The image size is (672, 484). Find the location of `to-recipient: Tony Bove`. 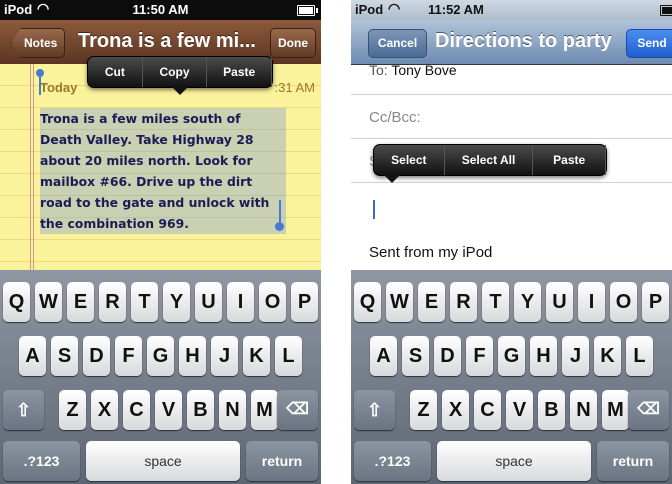

to-recipient: Tony Bove is located at coordinates (423, 70).